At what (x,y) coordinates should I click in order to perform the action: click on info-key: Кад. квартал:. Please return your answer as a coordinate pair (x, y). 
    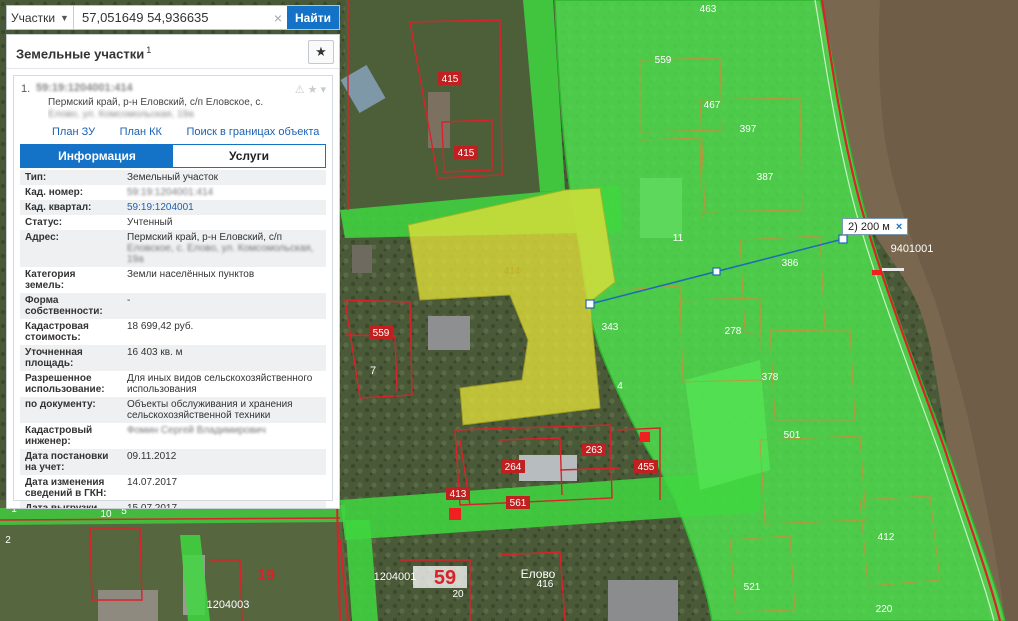
    Looking at the image, I should click on (58, 207).